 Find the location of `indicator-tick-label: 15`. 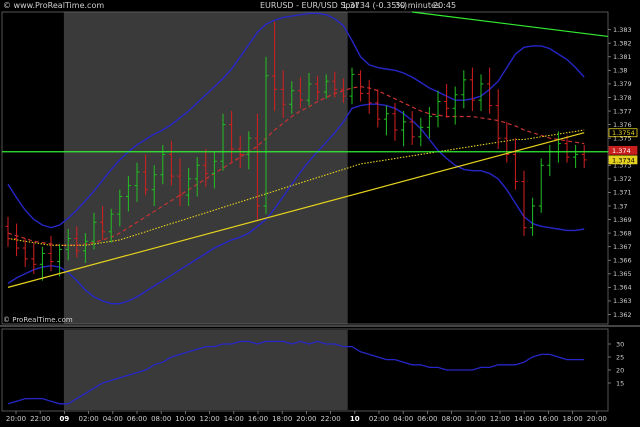

indicator-tick-label: 15 is located at coordinates (620, 383).